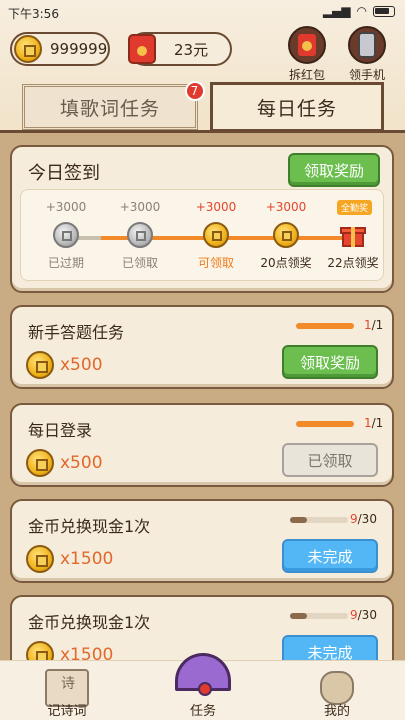 This screenshot has height=720, width=405. I want to click on signin-step-label: 已过期, so click(65, 263).